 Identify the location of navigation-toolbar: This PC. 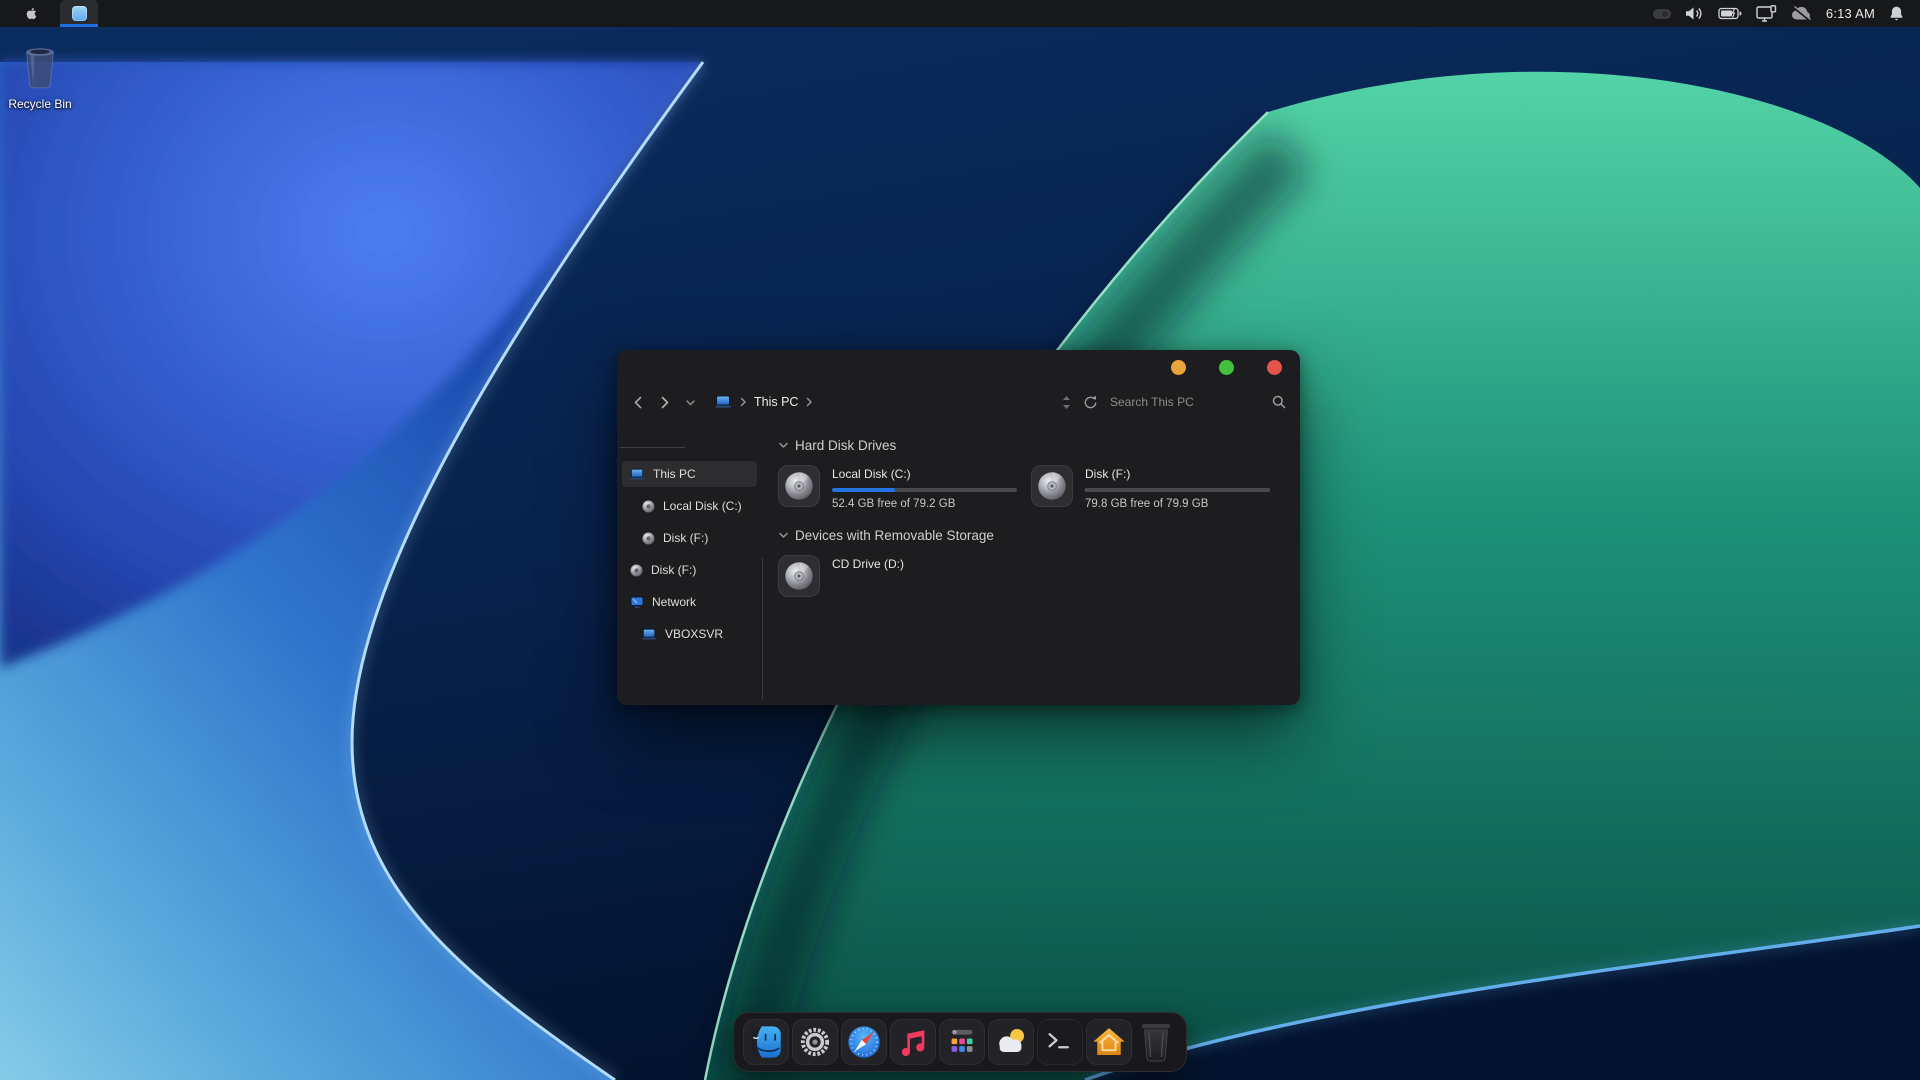
(958, 402).